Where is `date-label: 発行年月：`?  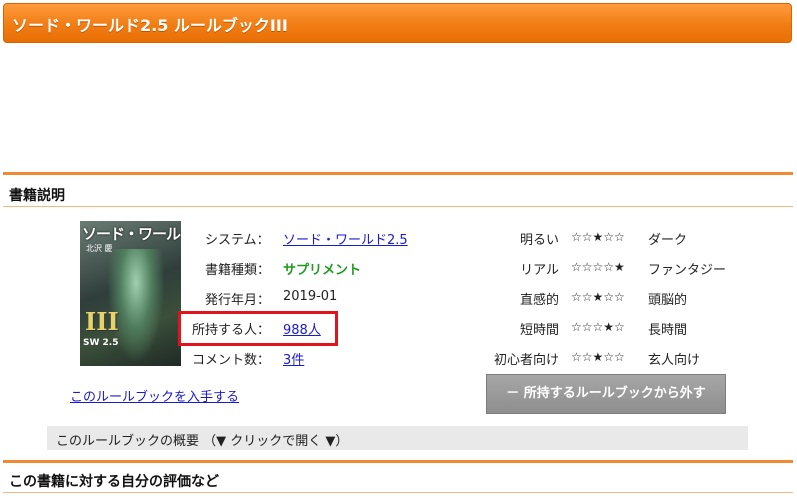 date-label: 発行年月： is located at coordinates (238, 300).